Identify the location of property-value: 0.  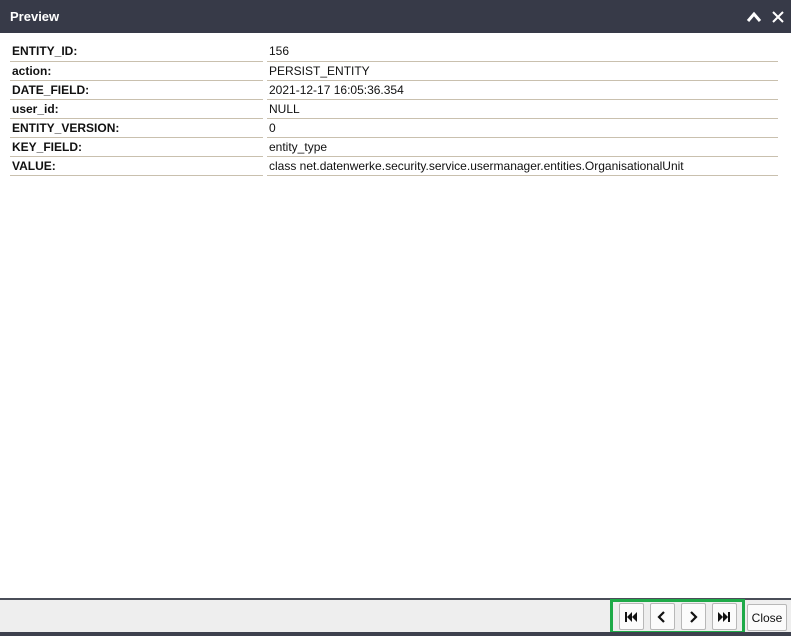
(522, 128).